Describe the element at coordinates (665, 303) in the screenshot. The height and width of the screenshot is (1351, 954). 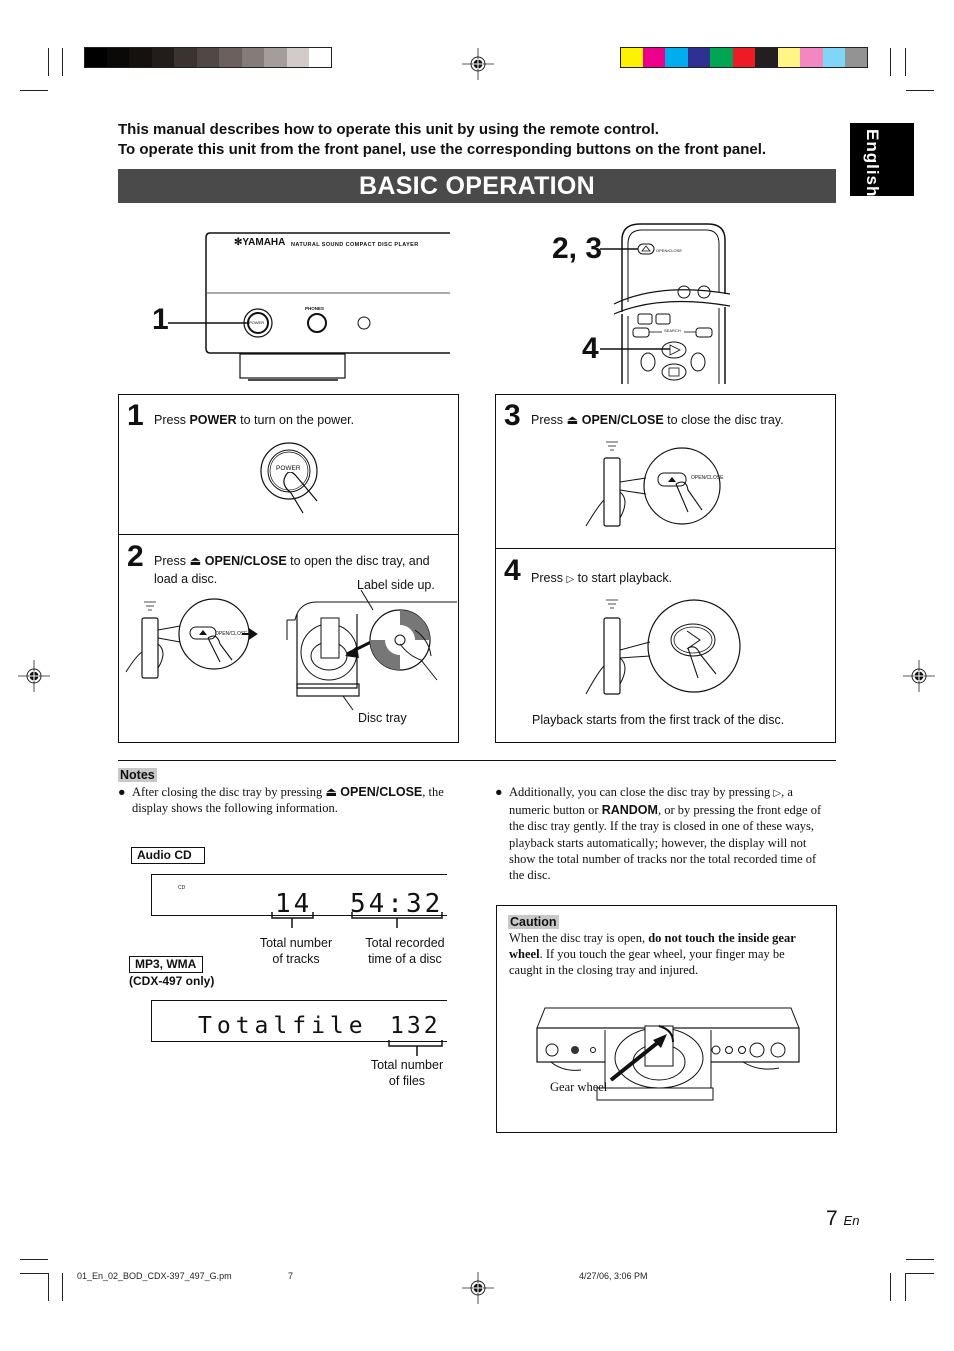
I see `remote-illustration` at that location.